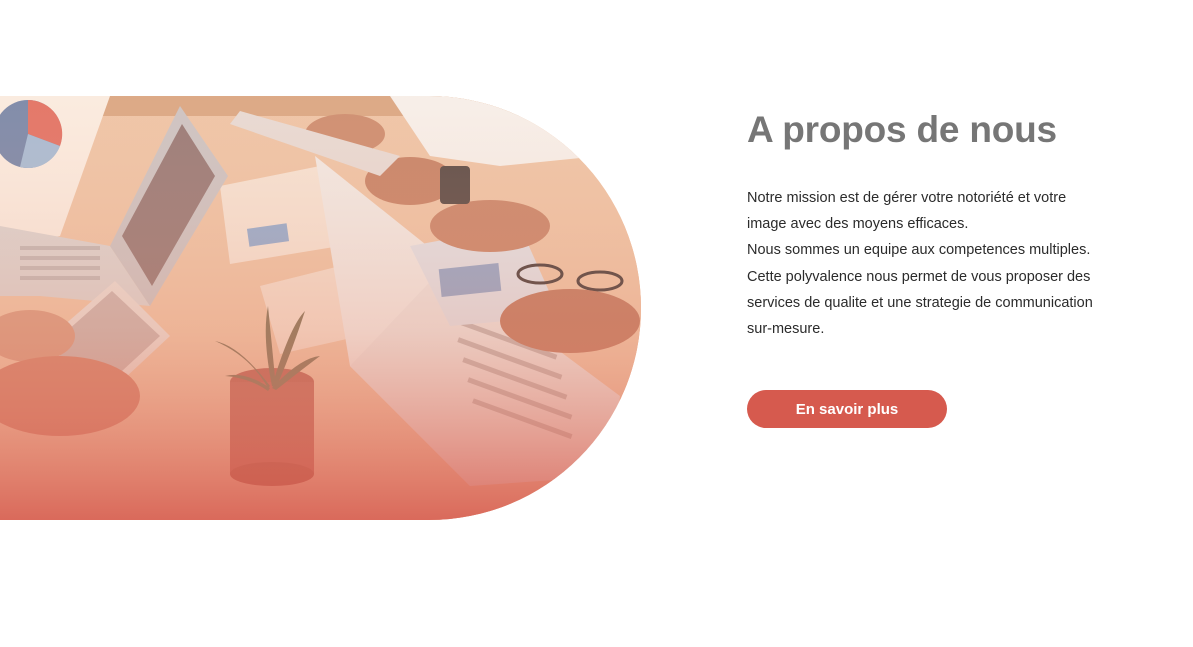 The image size is (1193, 647). What do you see at coordinates (847, 409) in the screenshot?
I see `learn-more-button: En savoir plus` at bounding box center [847, 409].